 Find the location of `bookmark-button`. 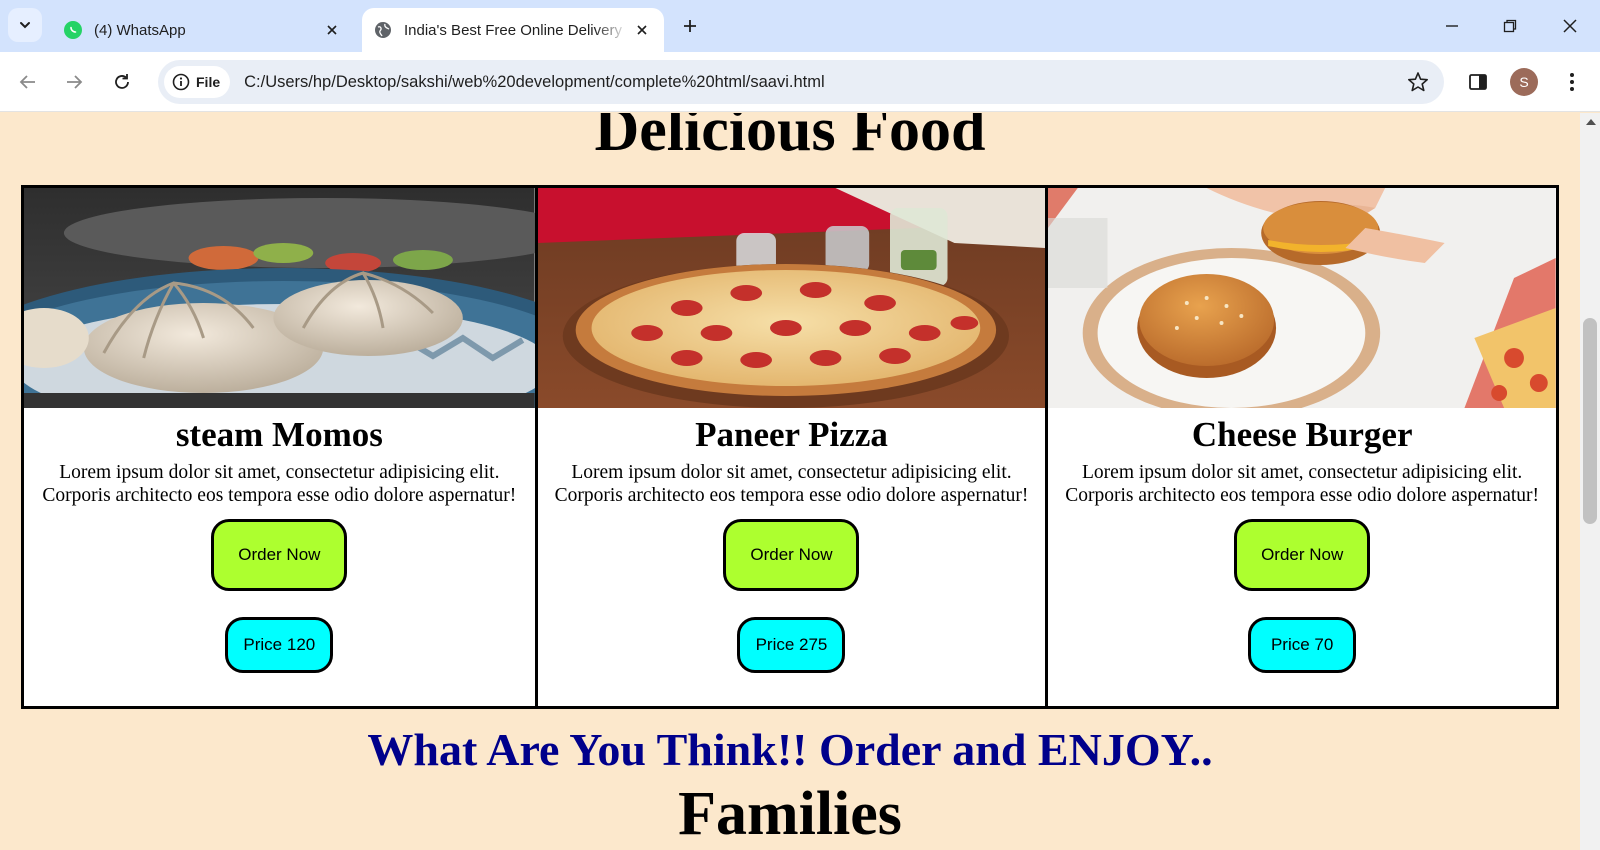

bookmark-button is located at coordinates (1418, 82).